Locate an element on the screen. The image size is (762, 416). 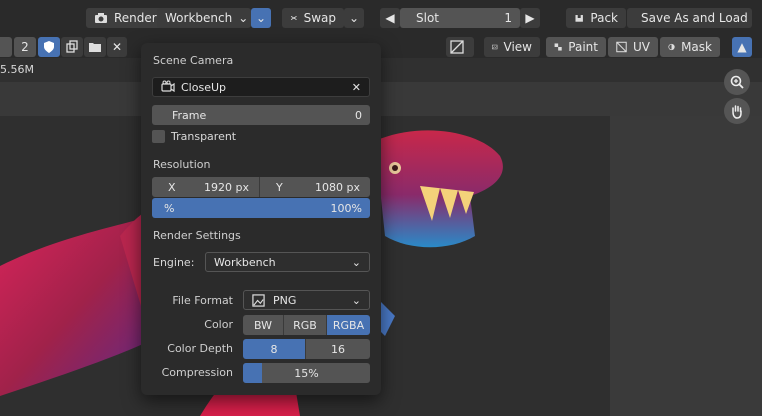
save-as-and-load-button: Save As and Load is located at coordinates (689, 18).